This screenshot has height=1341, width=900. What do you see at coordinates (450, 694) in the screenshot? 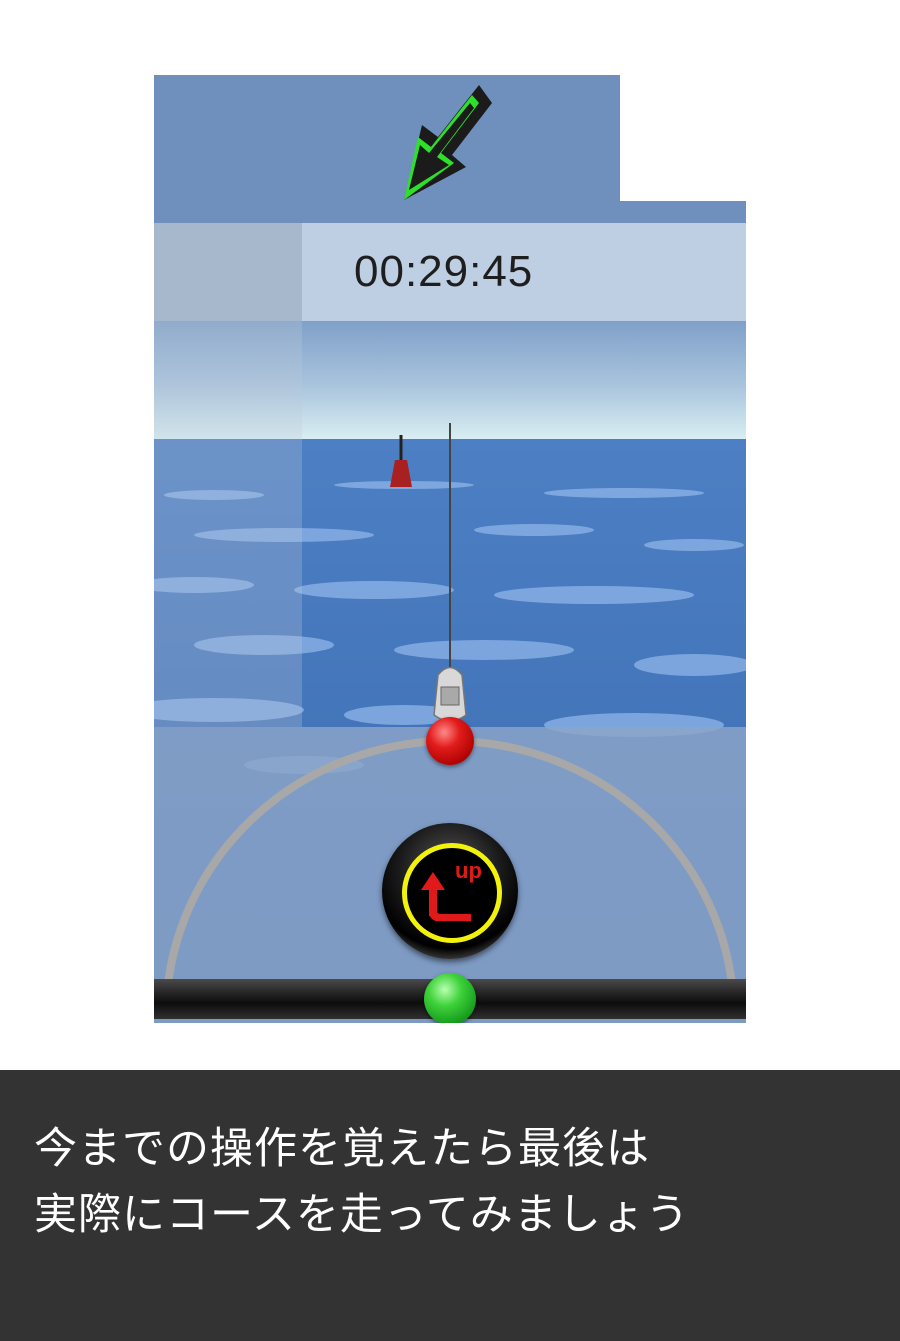
I see `boat` at bounding box center [450, 694].